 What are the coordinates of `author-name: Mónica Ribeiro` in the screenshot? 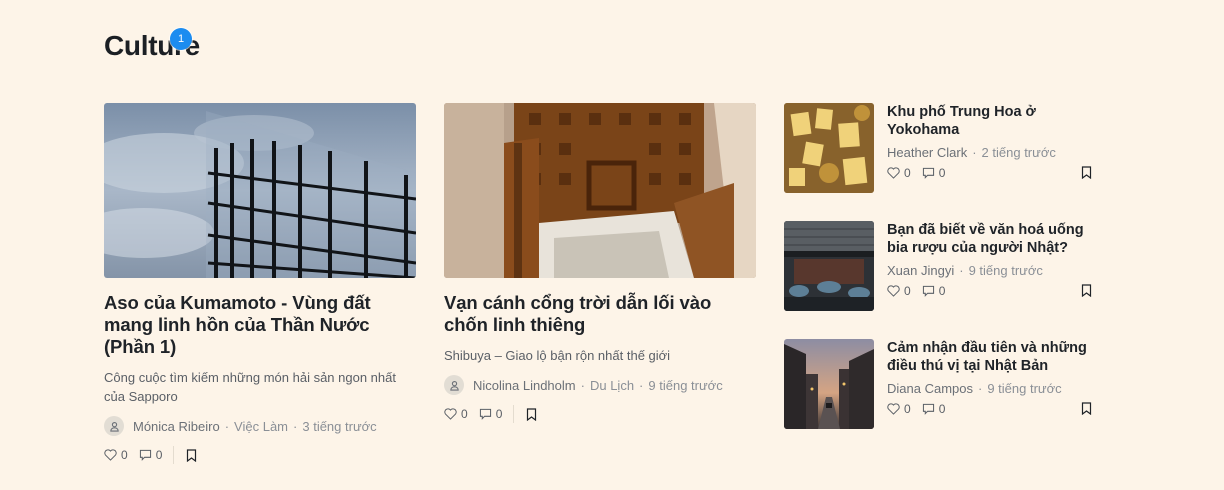 It's located at (176, 426).